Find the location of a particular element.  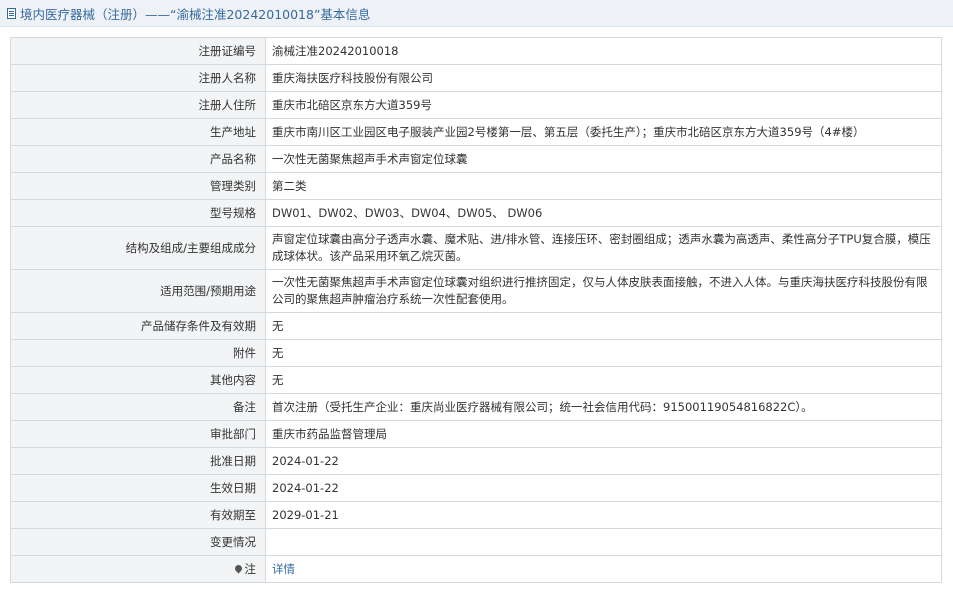

row-attachment: 附件无 is located at coordinates (476, 353).